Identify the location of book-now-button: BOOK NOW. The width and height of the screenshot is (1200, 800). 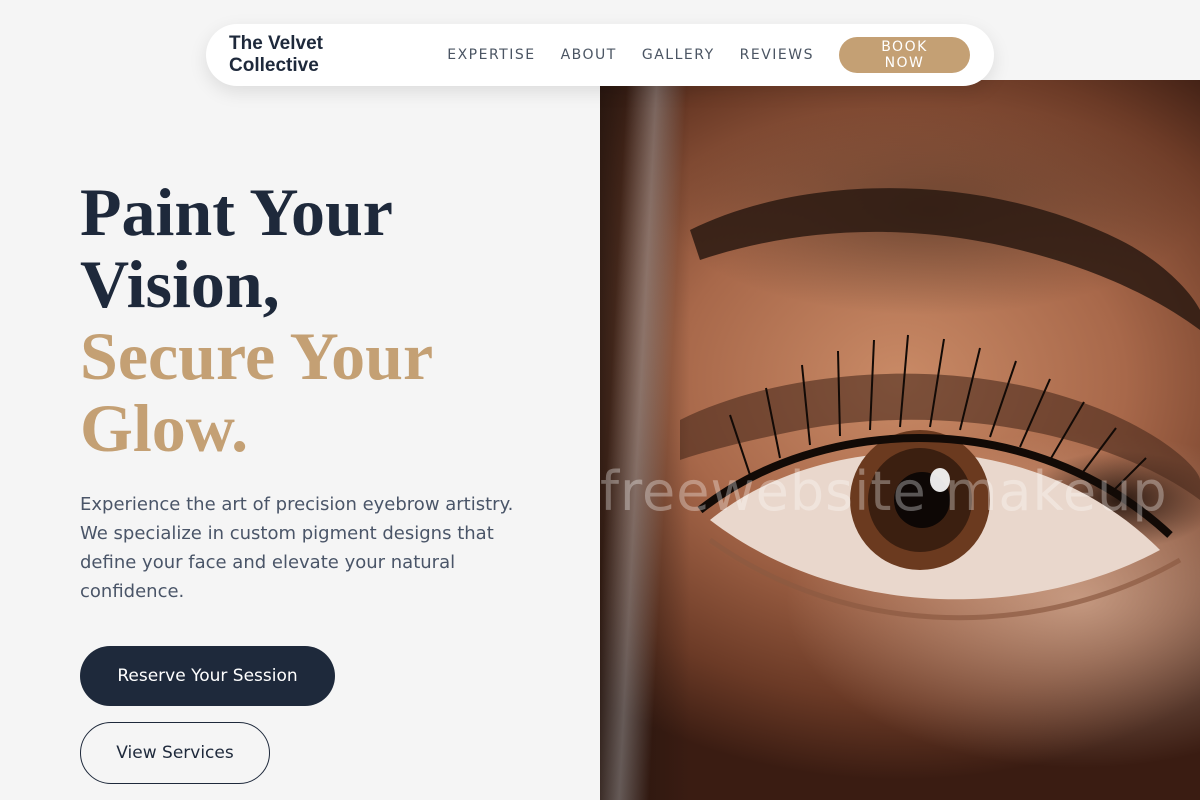
(904, 55).